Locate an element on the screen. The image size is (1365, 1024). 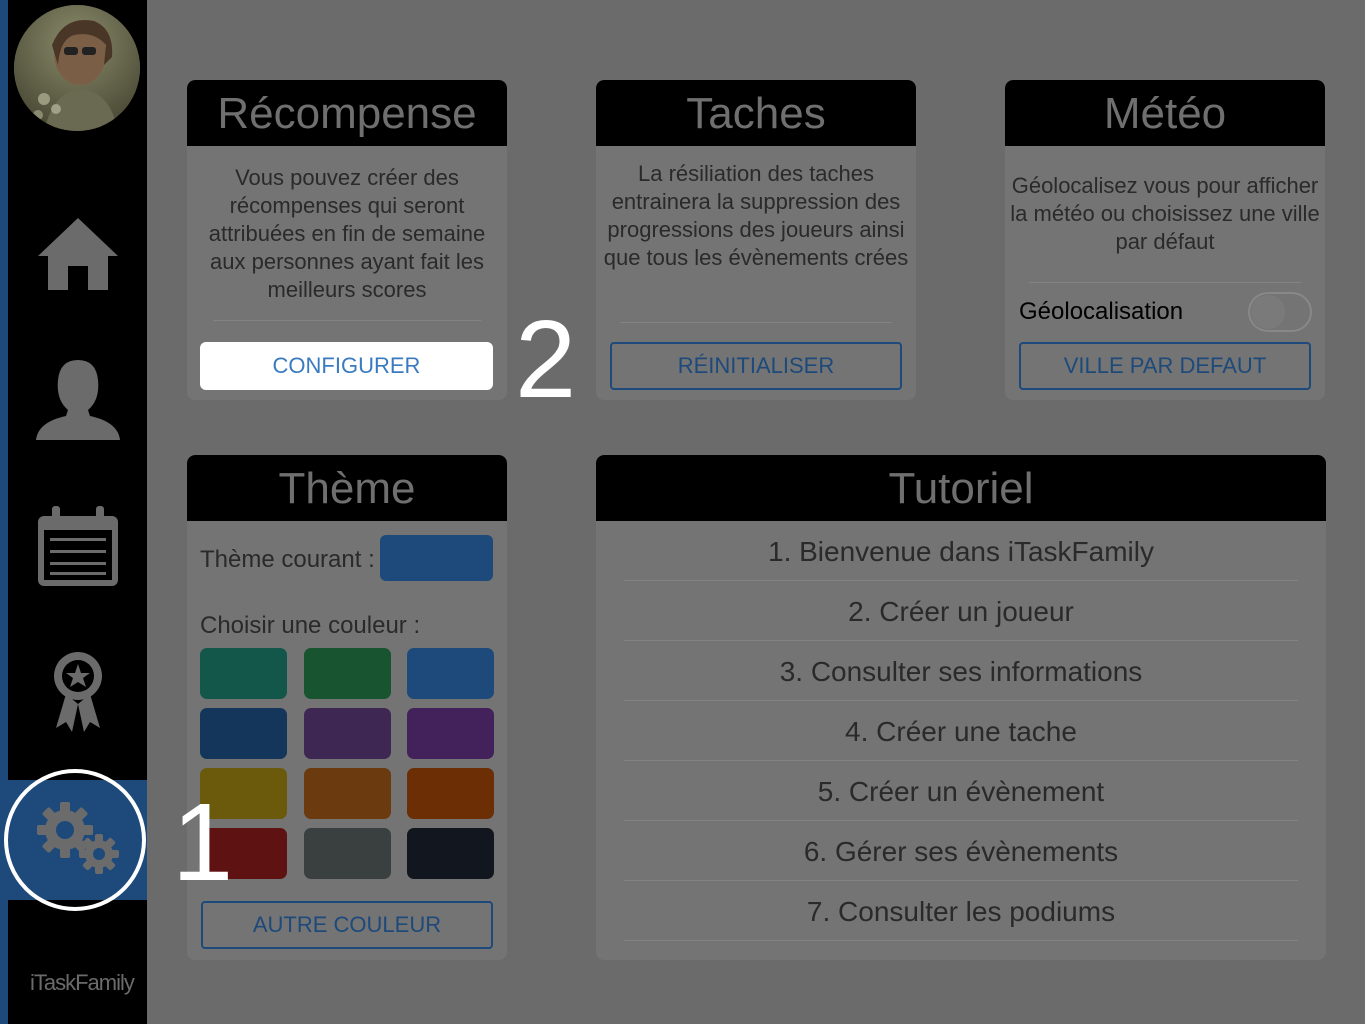
nav-profile is located at coordinates (77, 400).